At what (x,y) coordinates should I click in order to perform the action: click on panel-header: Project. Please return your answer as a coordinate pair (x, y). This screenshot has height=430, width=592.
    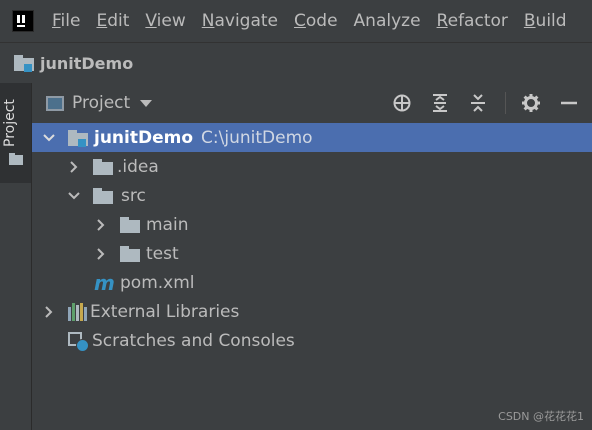
    Looking at the image, I should click on (312, 103).